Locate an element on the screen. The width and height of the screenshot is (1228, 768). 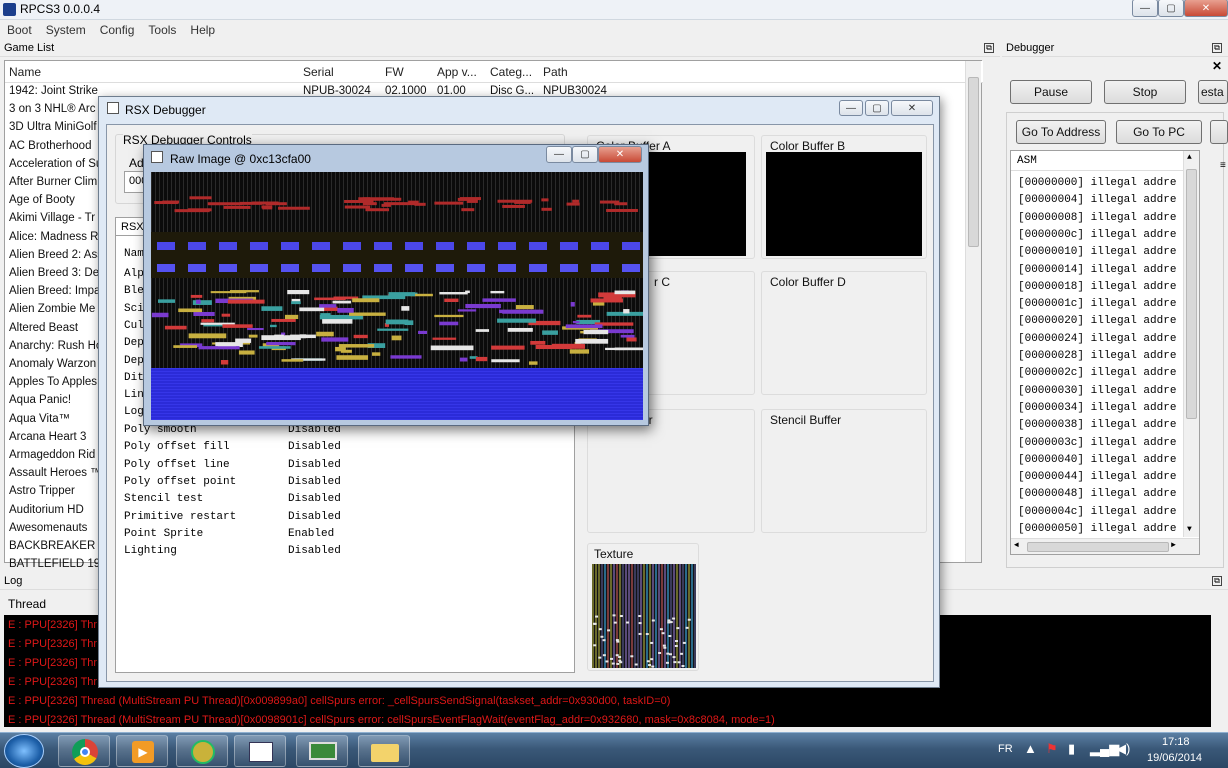
color-buffer-b-image is located at coordinates (844, 204).